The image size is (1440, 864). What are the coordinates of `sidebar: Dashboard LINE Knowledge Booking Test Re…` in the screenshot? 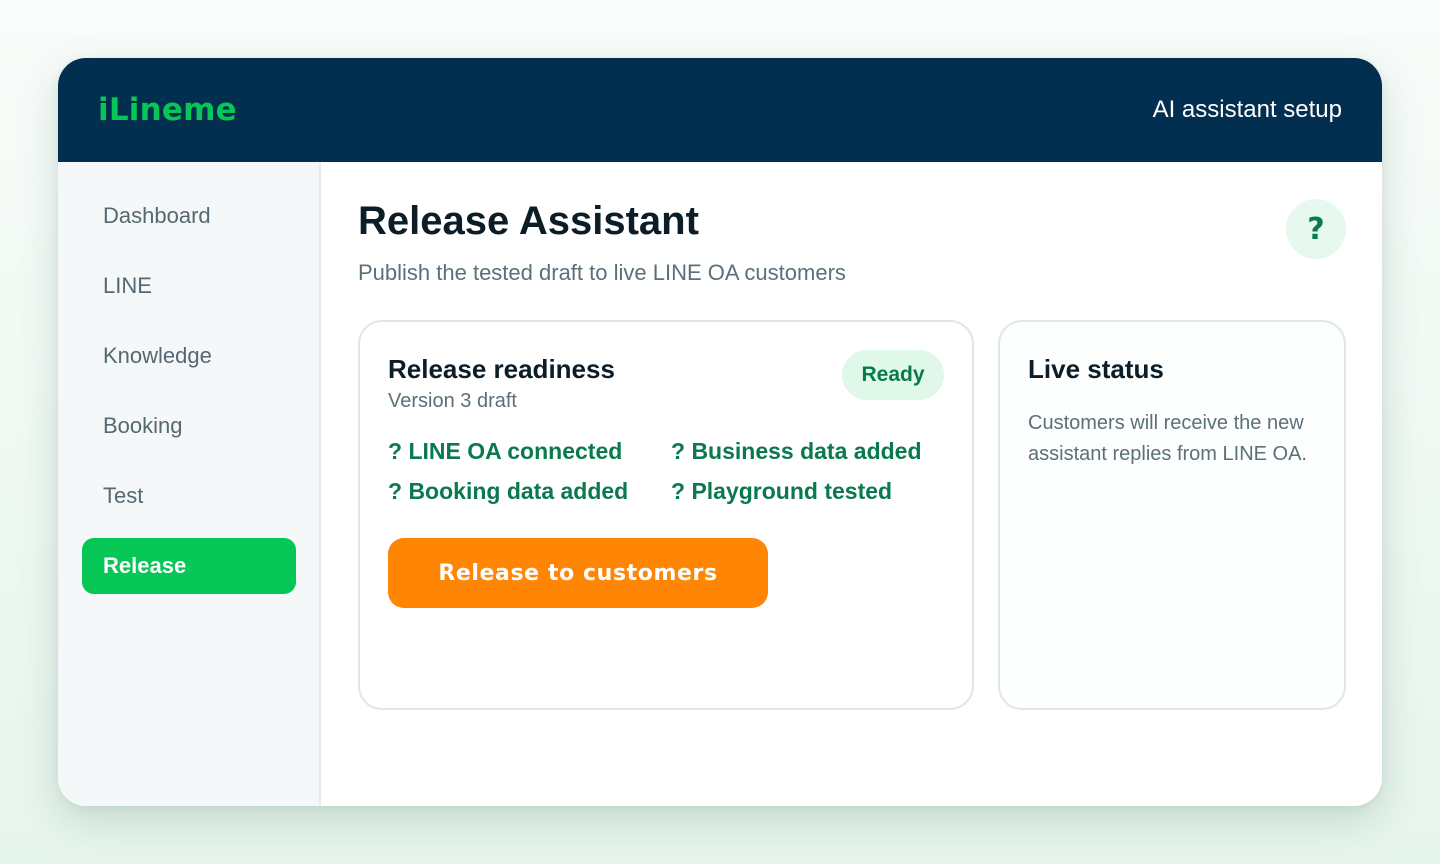 It's located at (189, 484).